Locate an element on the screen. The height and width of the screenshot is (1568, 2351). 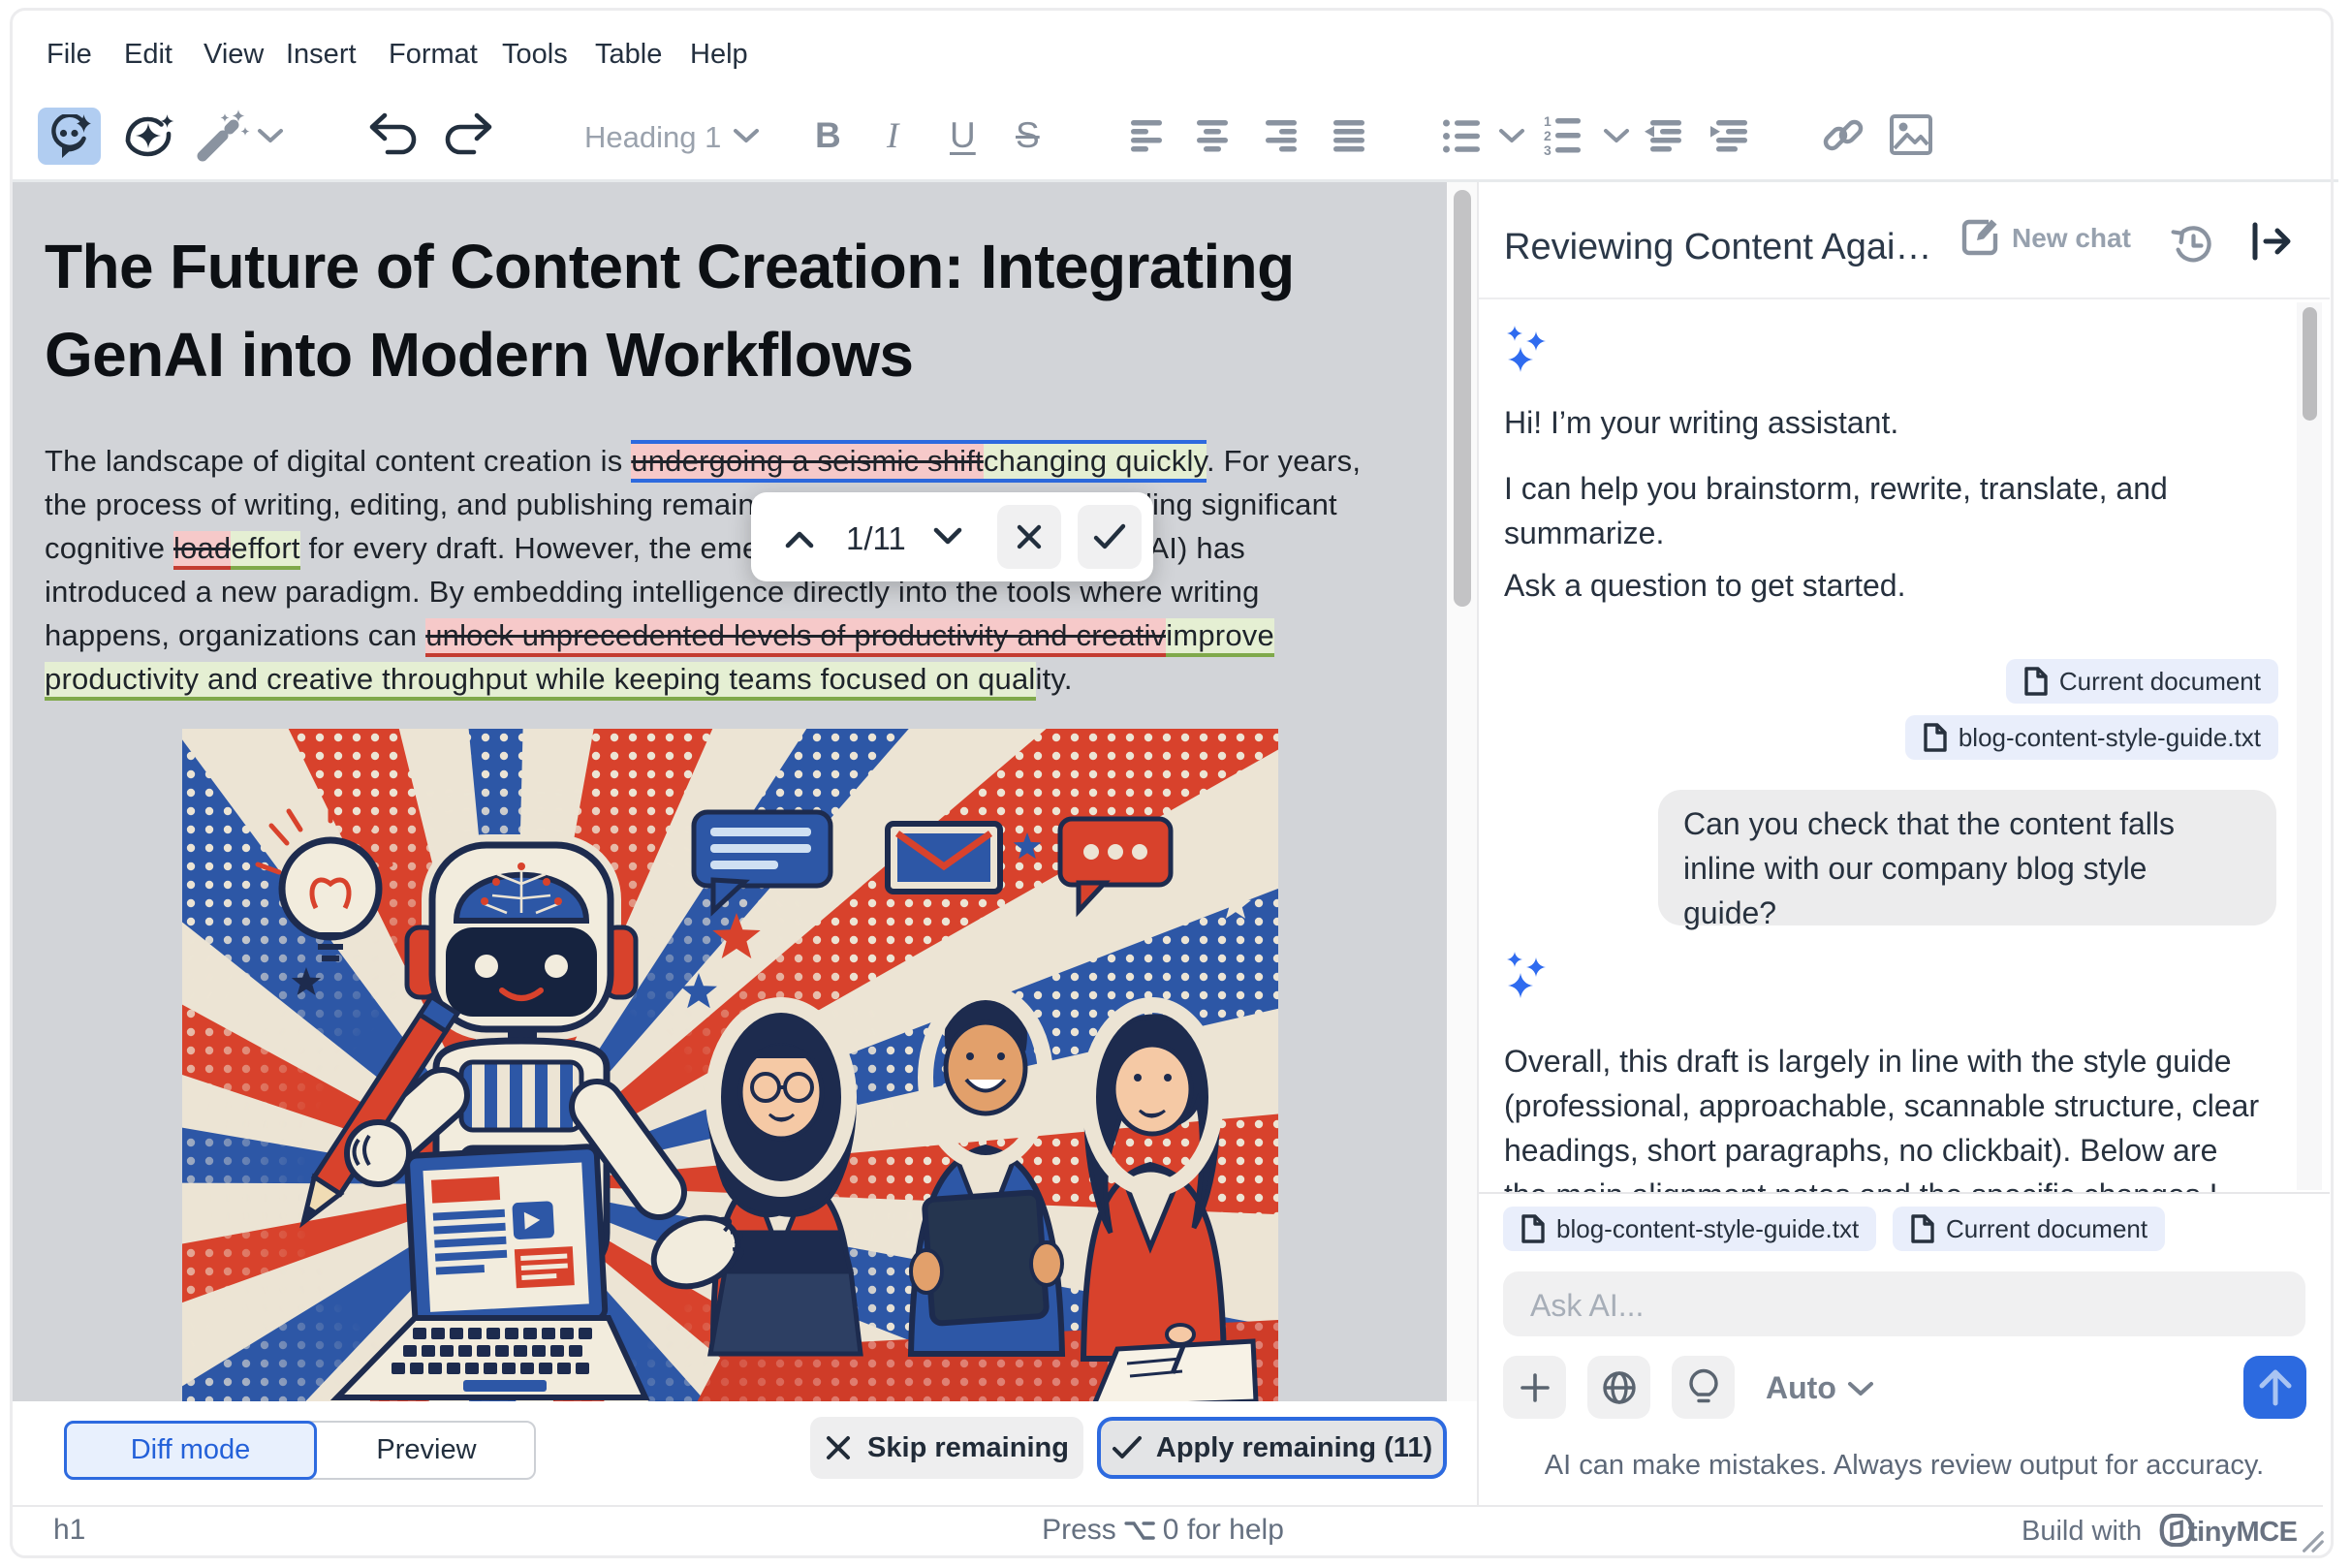
svg-text: 2 is located at coordinates (1548, 135).